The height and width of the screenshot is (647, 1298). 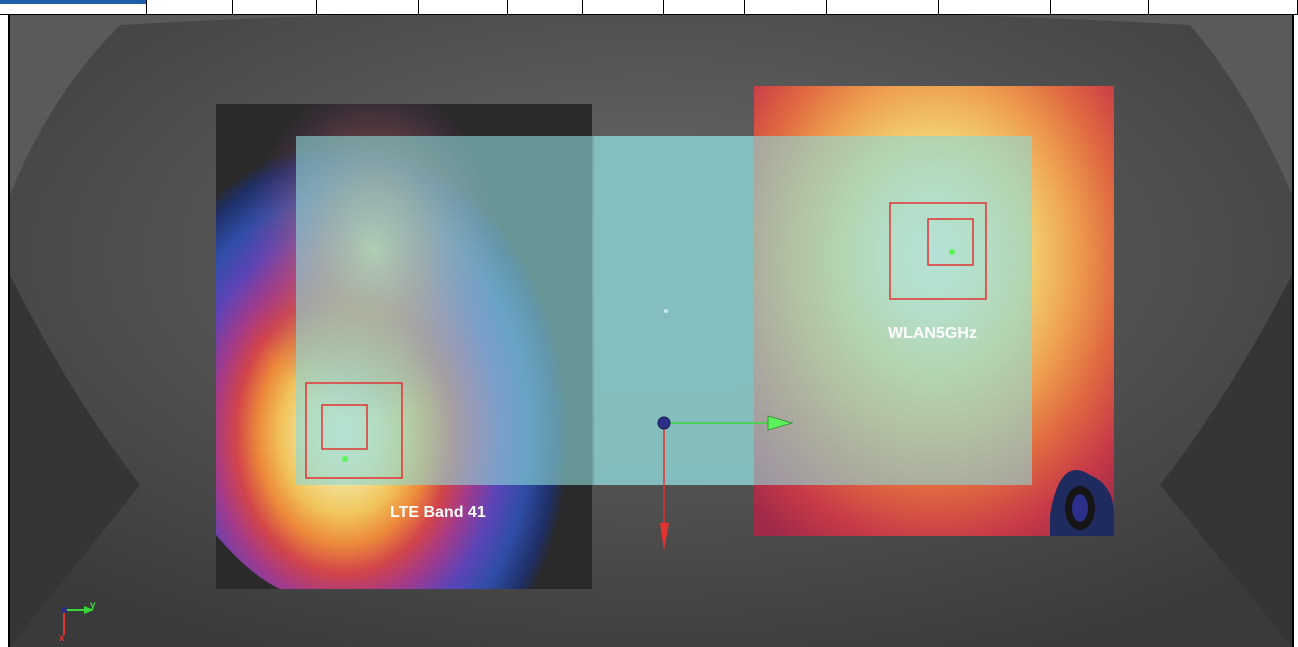 I want to click on toolbar, so click(x=649, y=7).